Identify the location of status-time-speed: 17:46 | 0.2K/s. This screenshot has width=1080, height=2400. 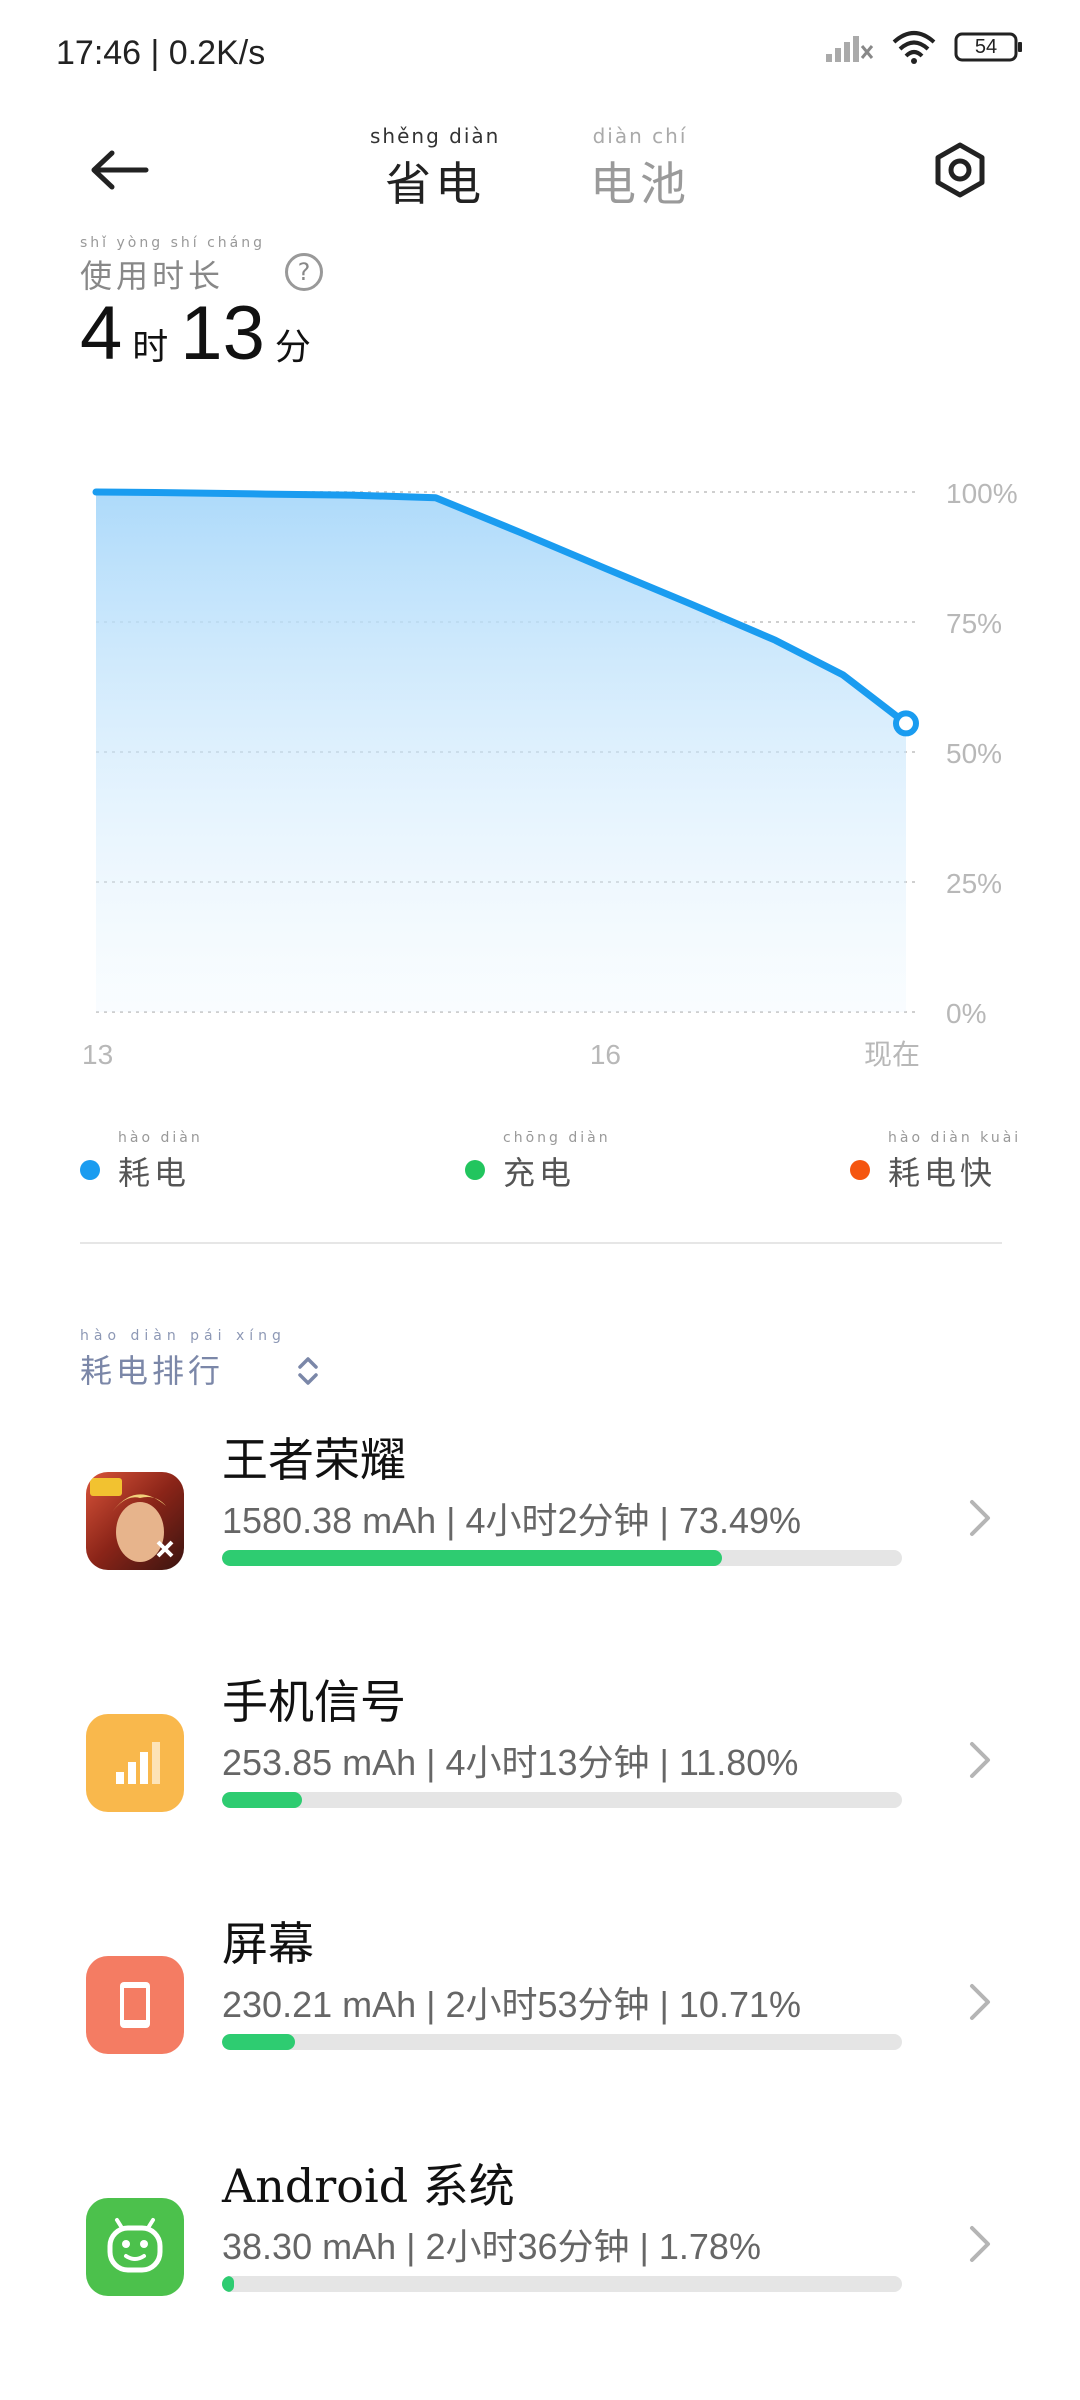
(161, 53).